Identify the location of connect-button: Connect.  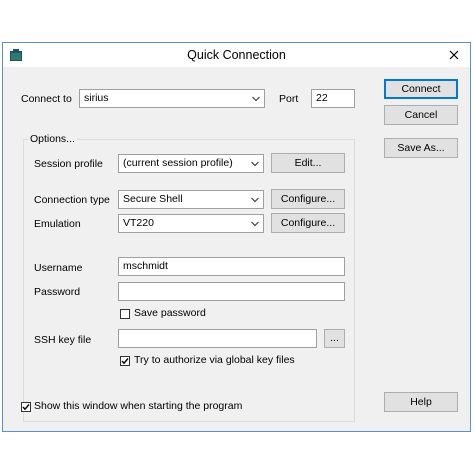
(421, 89).